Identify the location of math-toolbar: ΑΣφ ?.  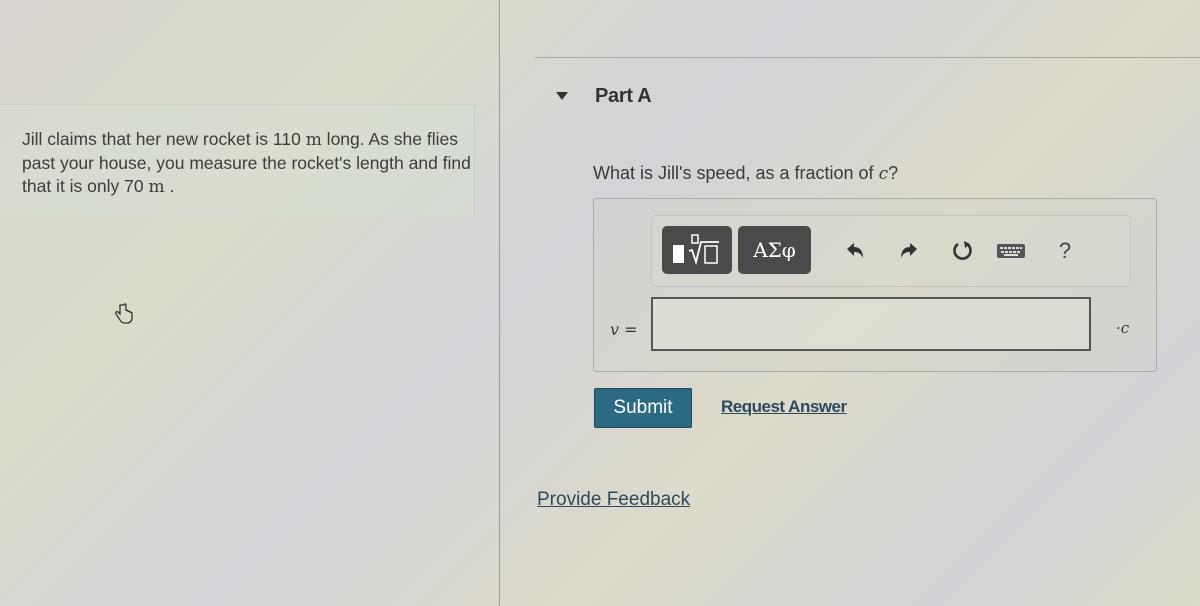
(891, 251).